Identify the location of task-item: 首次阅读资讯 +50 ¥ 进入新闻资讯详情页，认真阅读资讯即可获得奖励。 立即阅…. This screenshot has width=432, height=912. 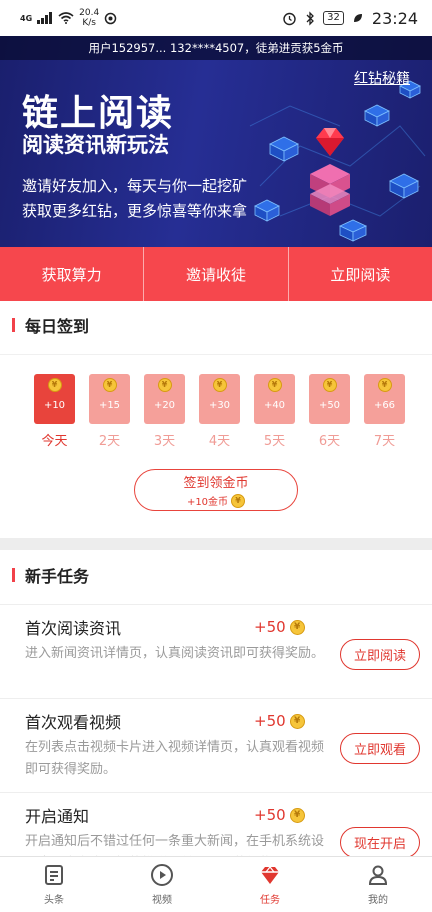
(216, 651).